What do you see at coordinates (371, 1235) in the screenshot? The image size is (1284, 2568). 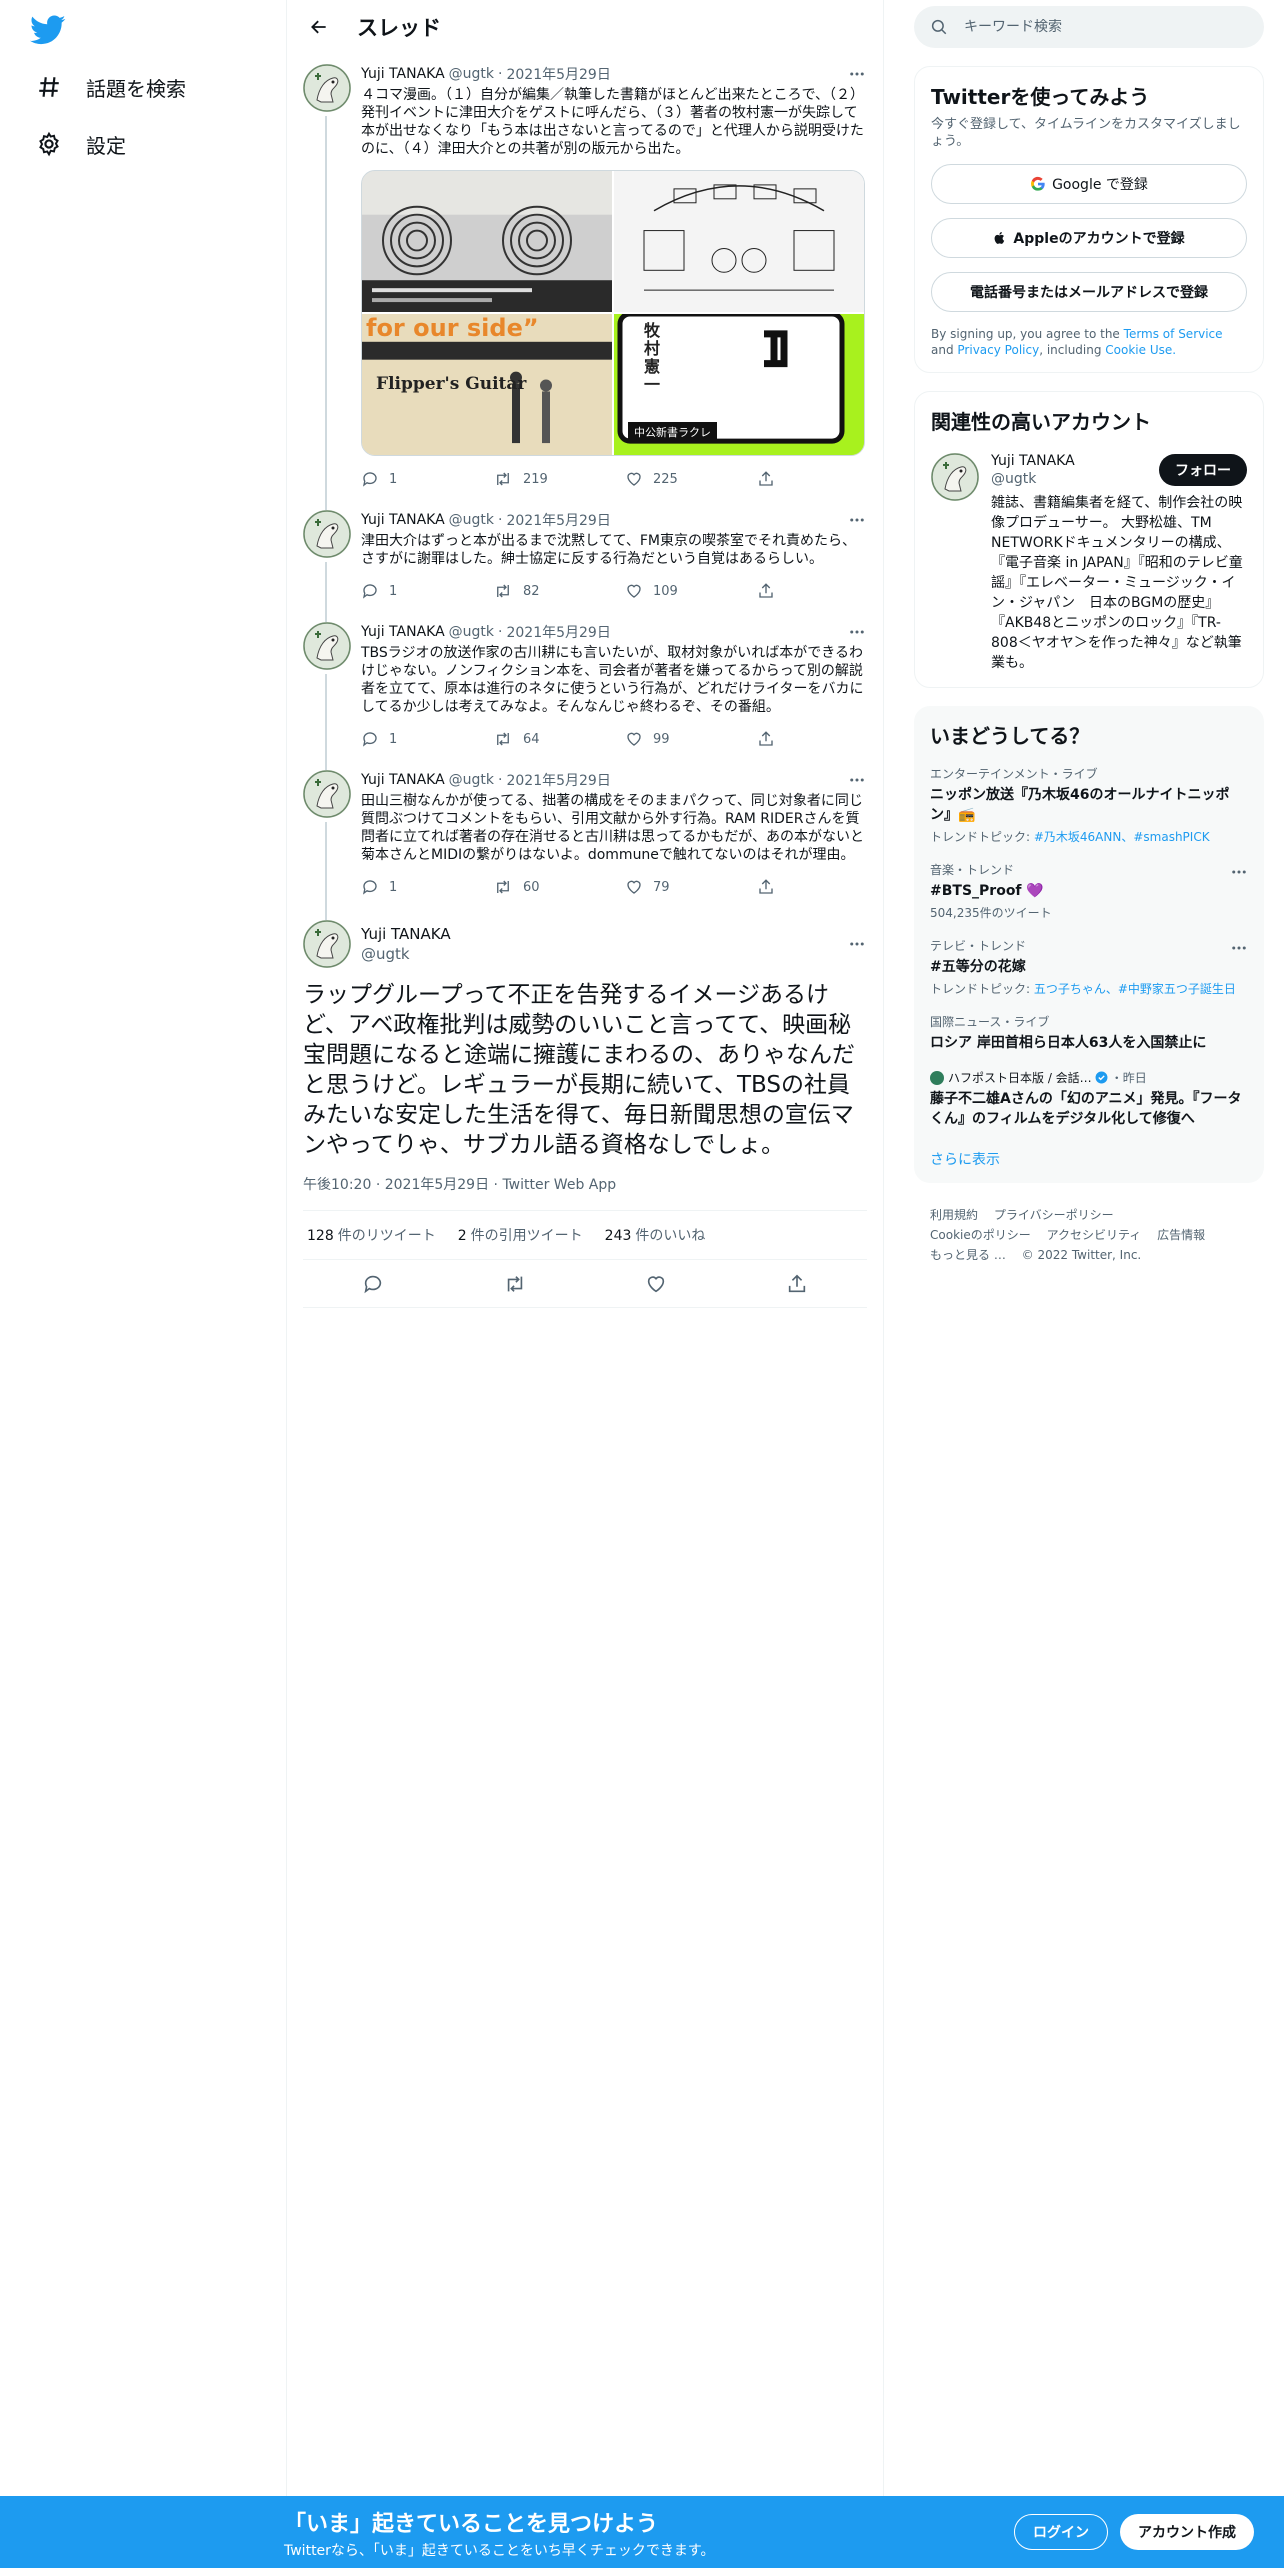 I see `retweets-stat: 128 件のリツイート` at bounding box center [371, 1235].